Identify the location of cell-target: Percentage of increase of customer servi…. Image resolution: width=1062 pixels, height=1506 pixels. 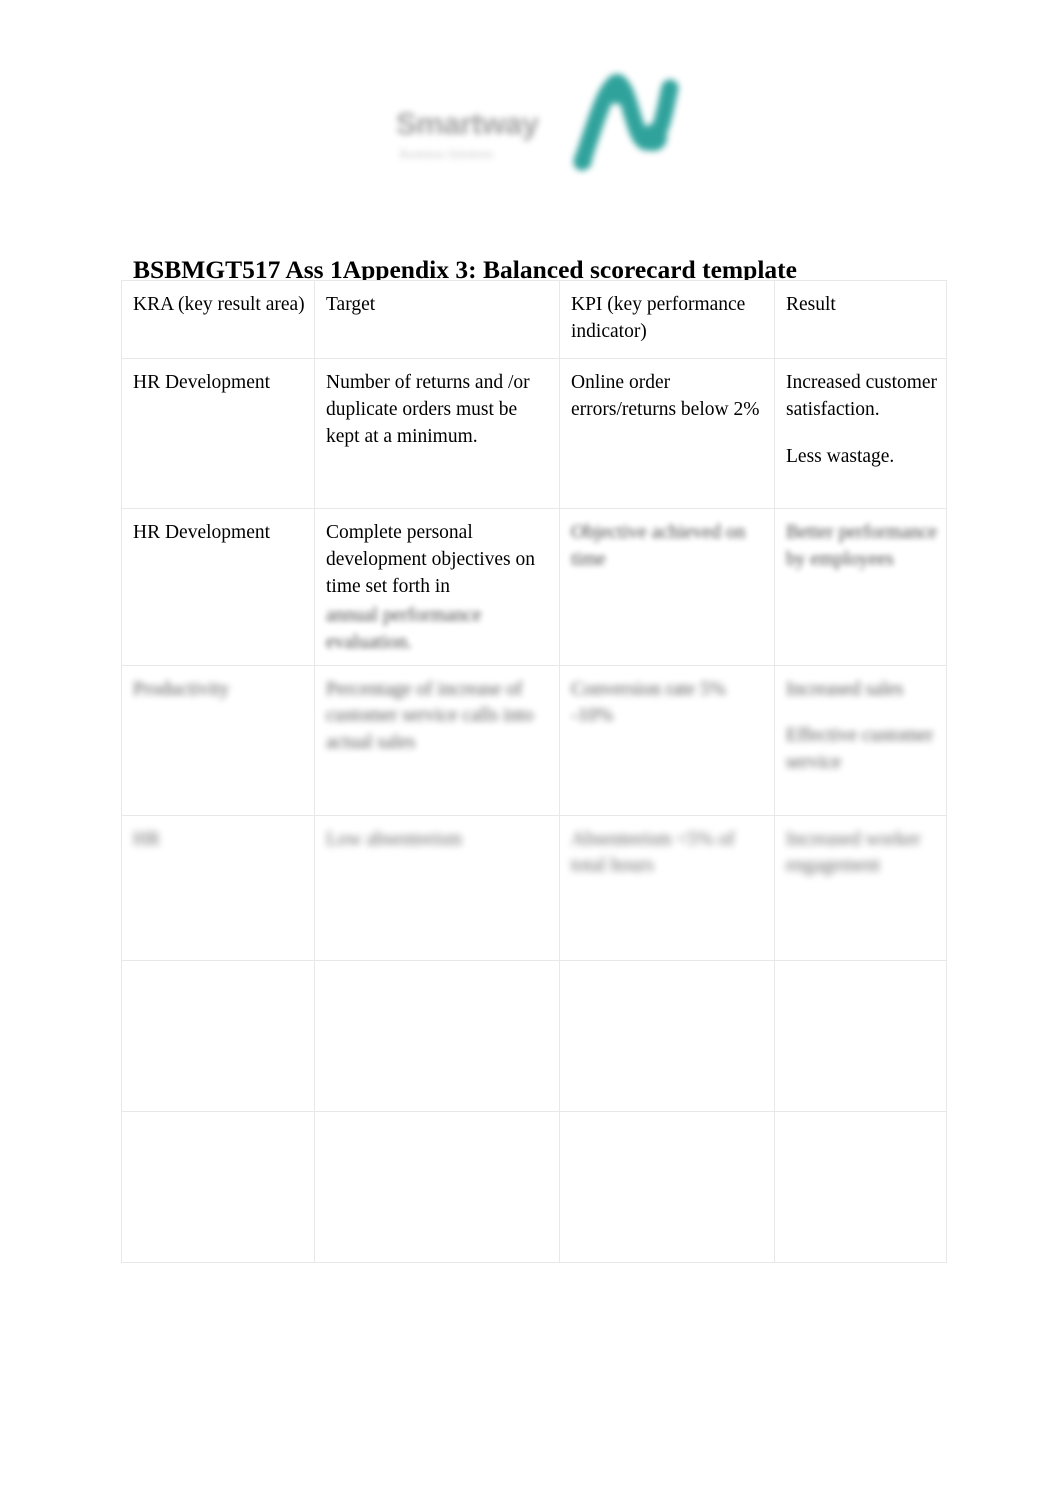
(437, 740).